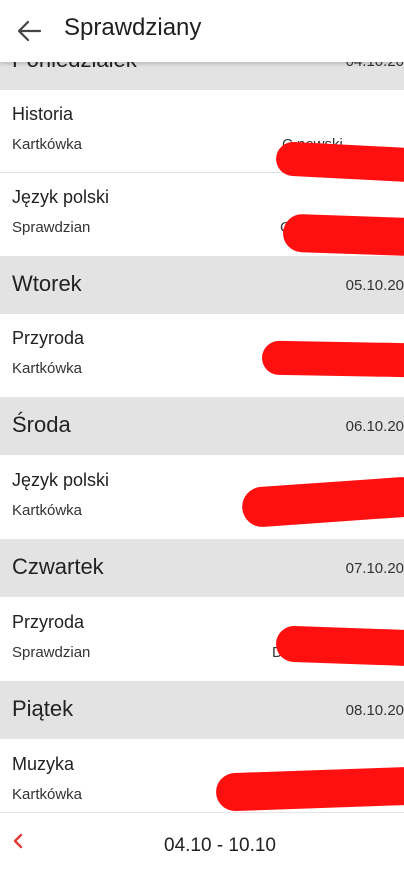 The width and height of the screenshot is (404, 869). Describe the element at coordinates (47, 283) in the screenshot. I see `day-name: Wtorek` at that location.